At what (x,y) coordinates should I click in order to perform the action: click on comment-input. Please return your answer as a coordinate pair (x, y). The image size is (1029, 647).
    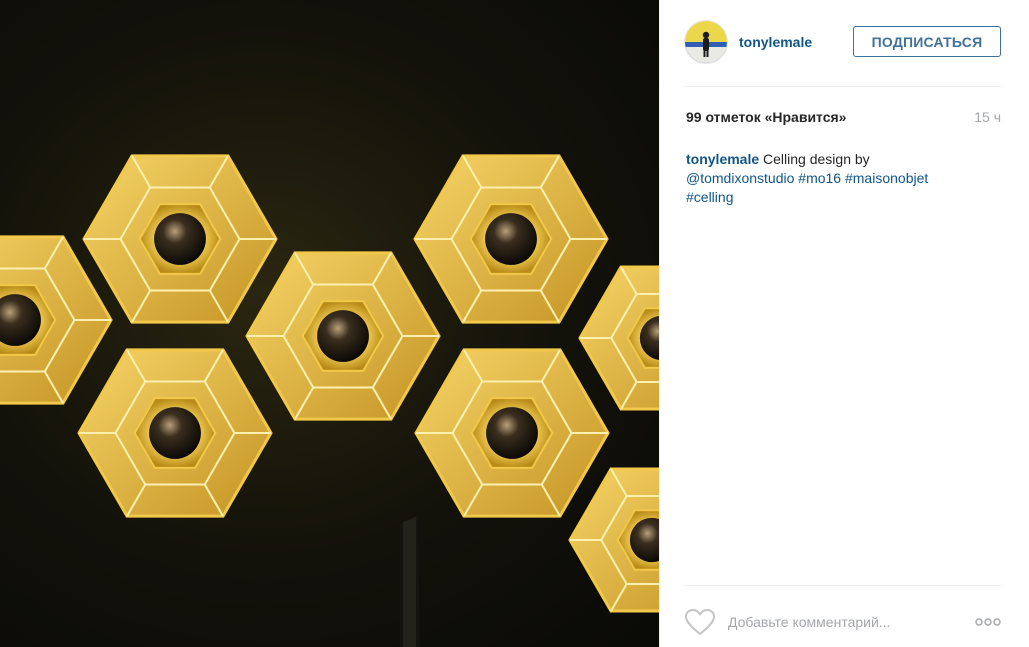
    Looking at the image, I should click on (838, 622).